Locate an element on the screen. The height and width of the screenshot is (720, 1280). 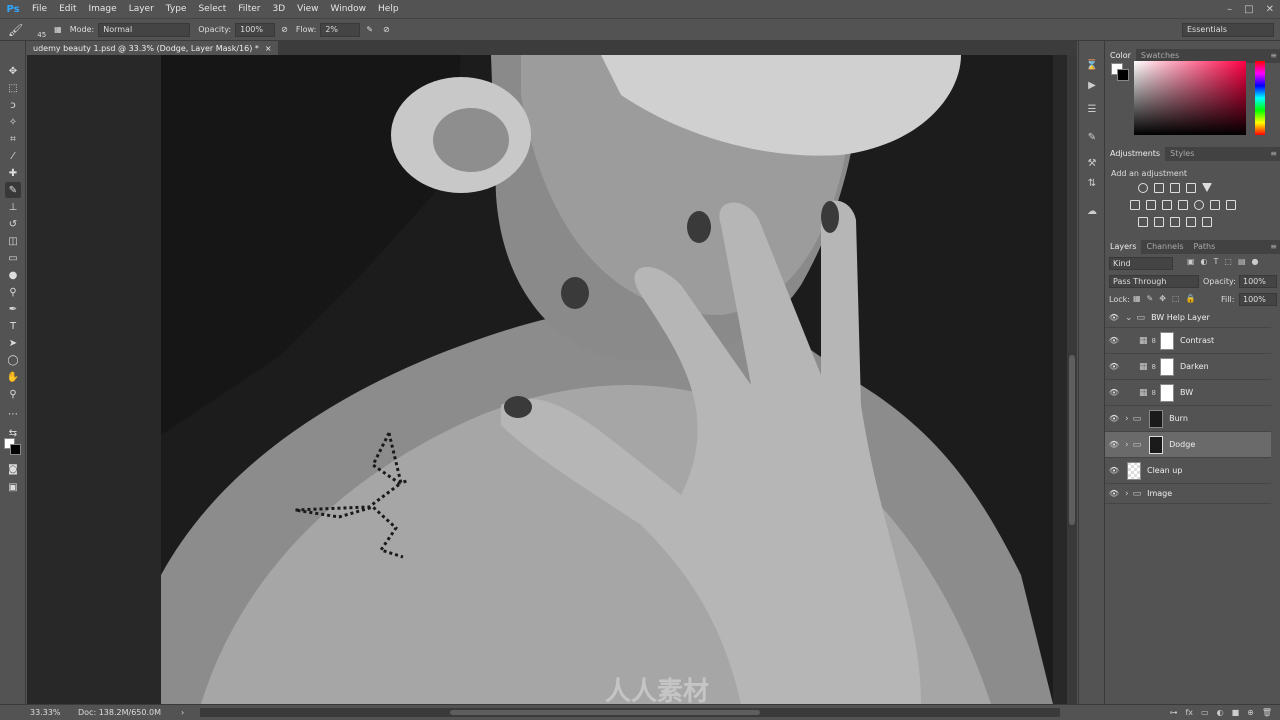
crop-tool-icon: ⌗ is located at coordinates (13, 139).